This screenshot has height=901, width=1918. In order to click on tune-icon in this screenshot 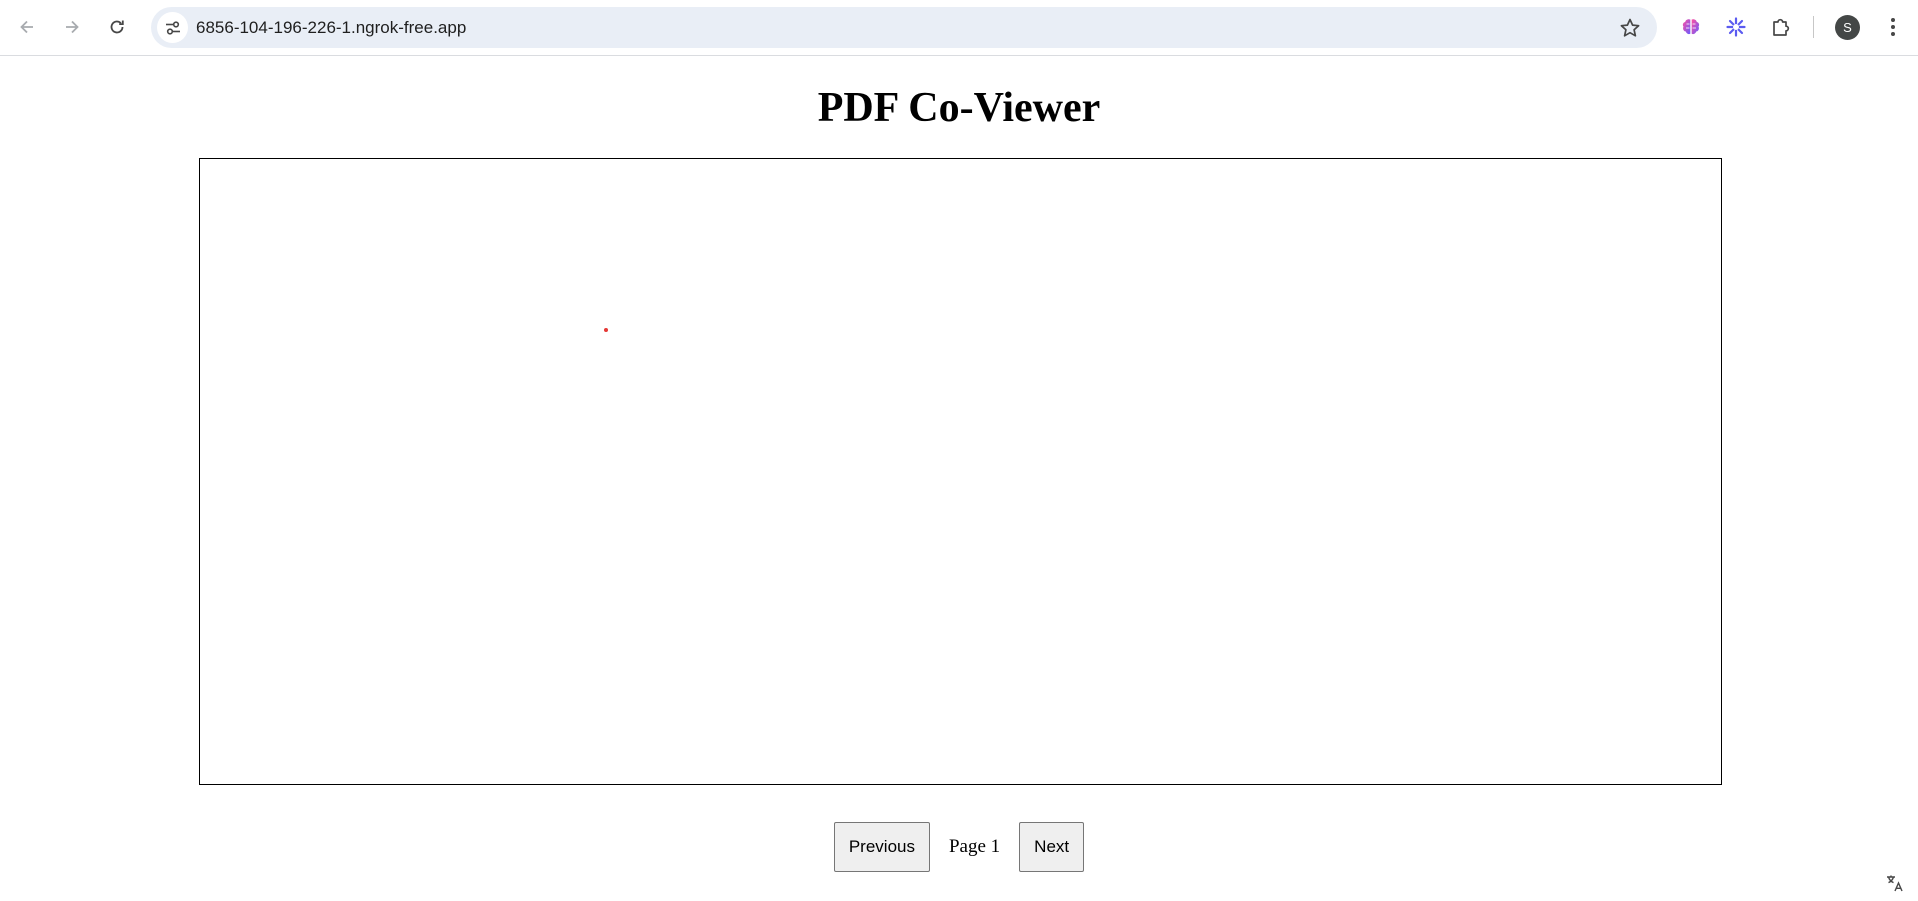, I will do `click(172, 27)`.